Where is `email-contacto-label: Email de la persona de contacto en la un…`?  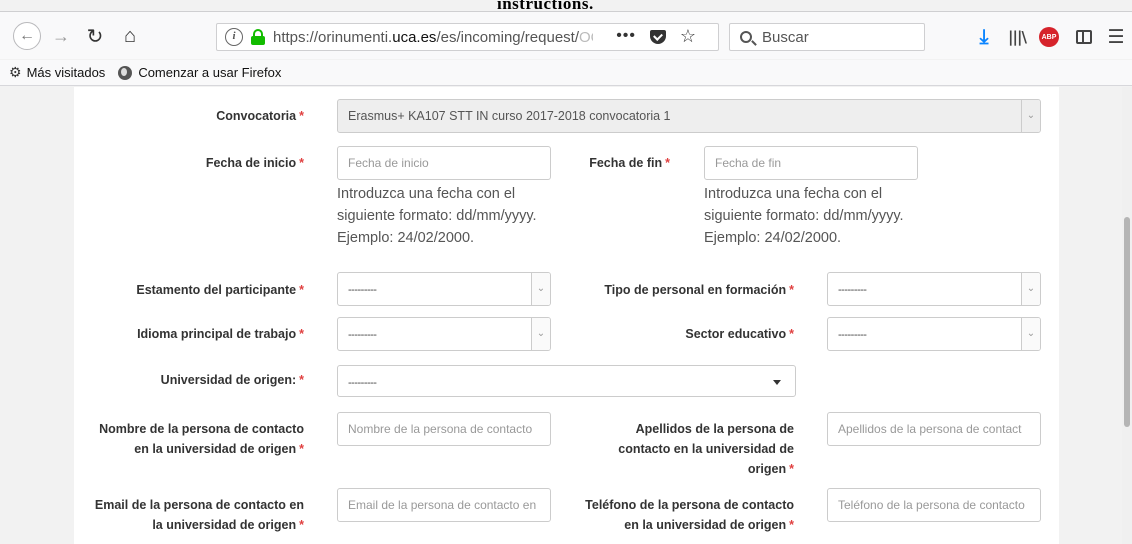 email-contacto-label: Email de la persona de contacto en la un… is located at coordinates (199, 515).